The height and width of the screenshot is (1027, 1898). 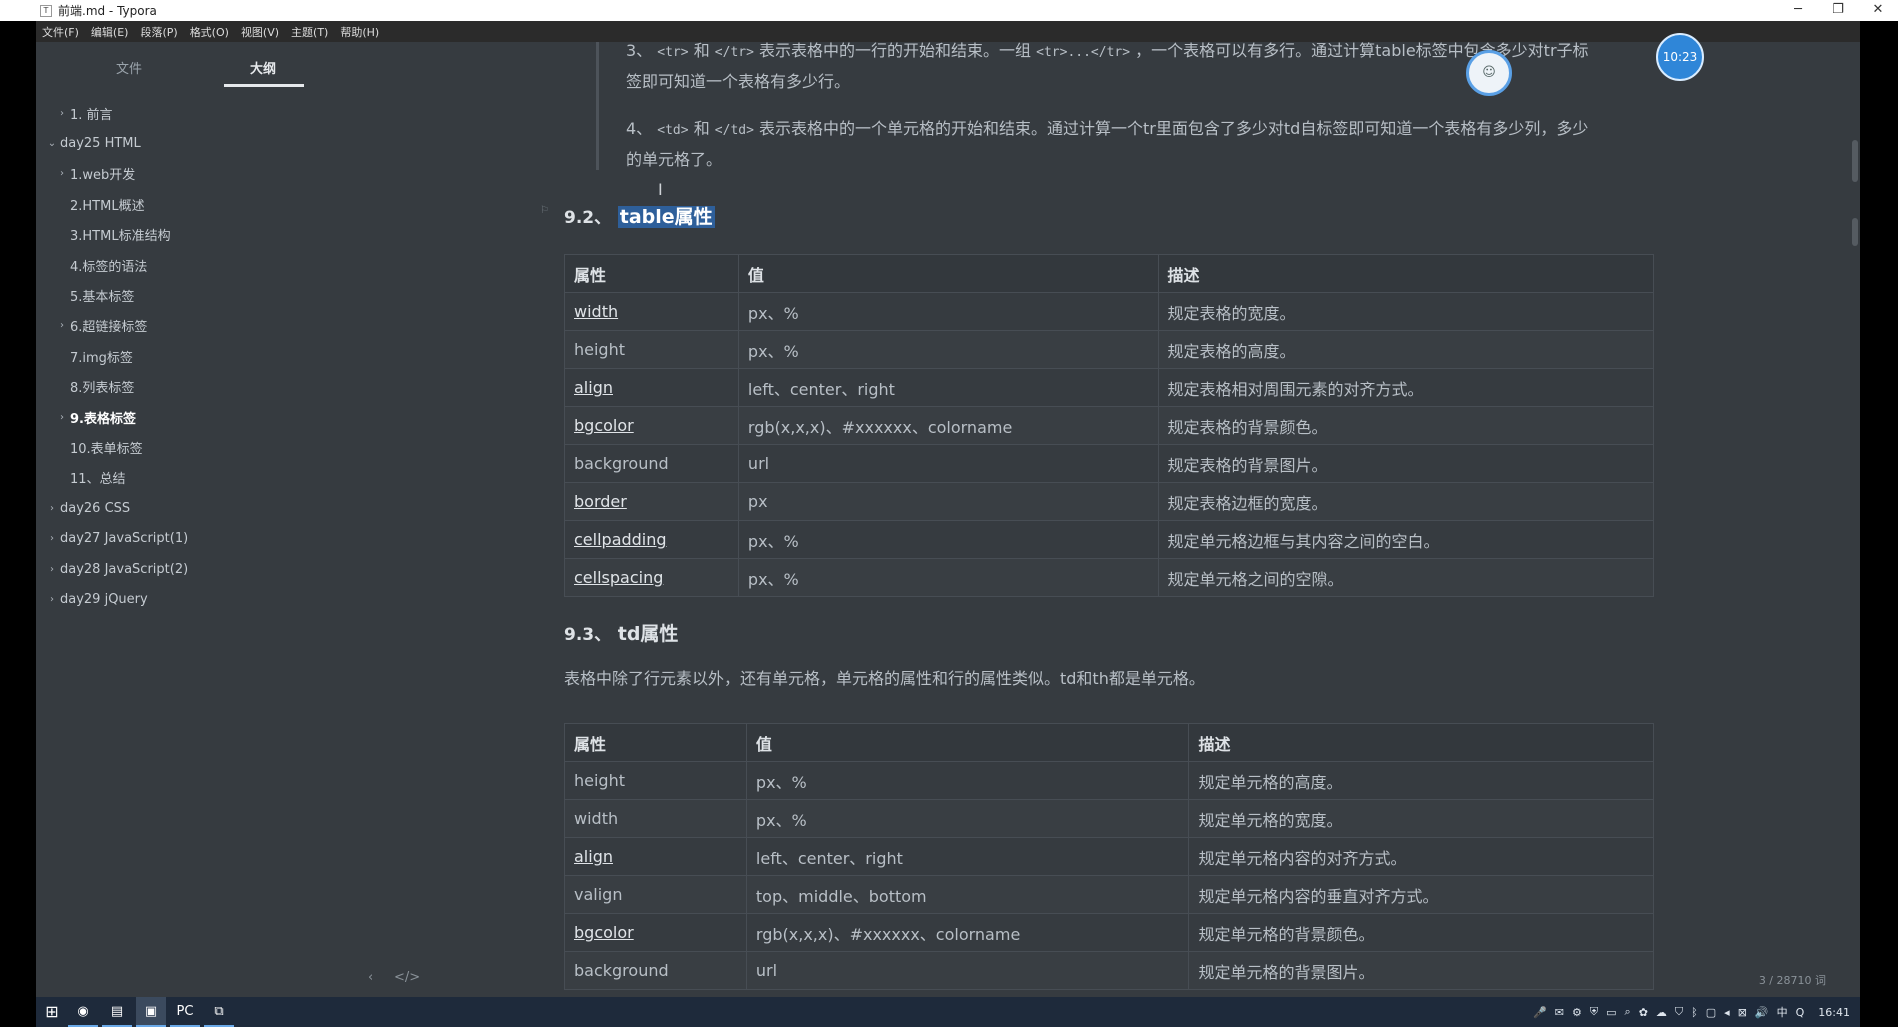 I want to click on outline-item: ⌄ day25 HTML, so click(x=197, y=143).